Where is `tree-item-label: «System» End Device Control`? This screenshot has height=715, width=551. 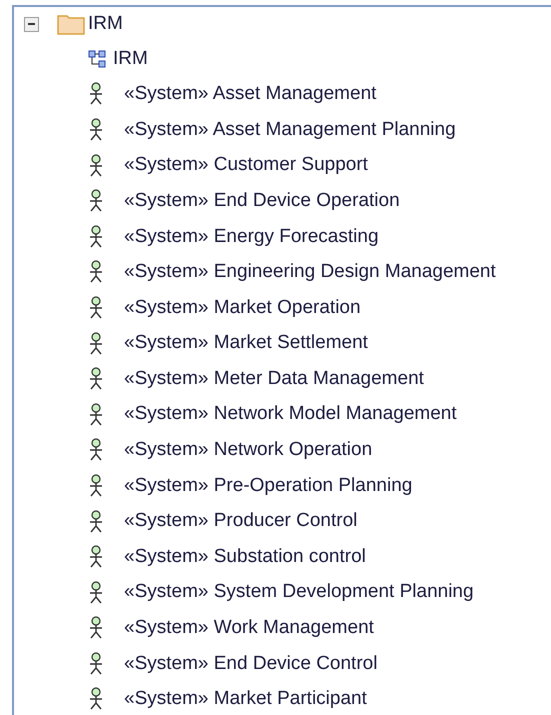
tree-item-label: «System» End Device Control is located at coordinates (251, 664).